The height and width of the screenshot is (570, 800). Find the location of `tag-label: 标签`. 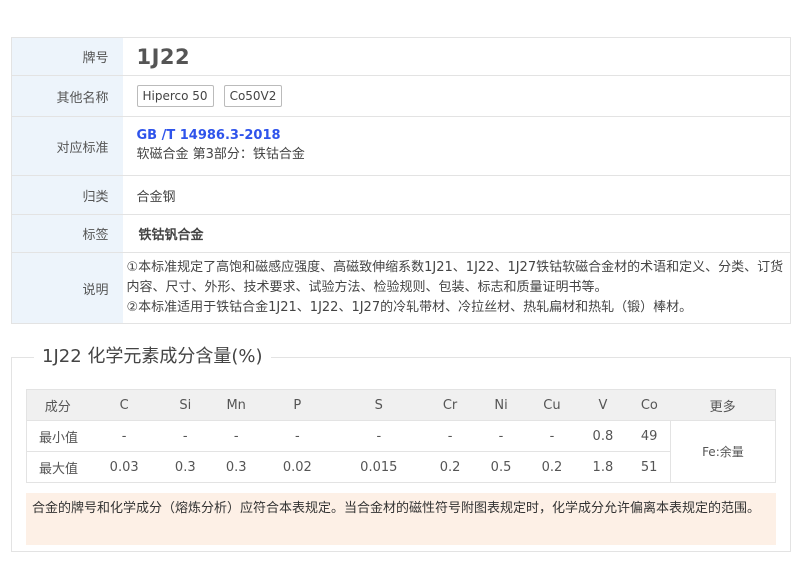

tag-label: 标签 is located at coordinates (67, 233).